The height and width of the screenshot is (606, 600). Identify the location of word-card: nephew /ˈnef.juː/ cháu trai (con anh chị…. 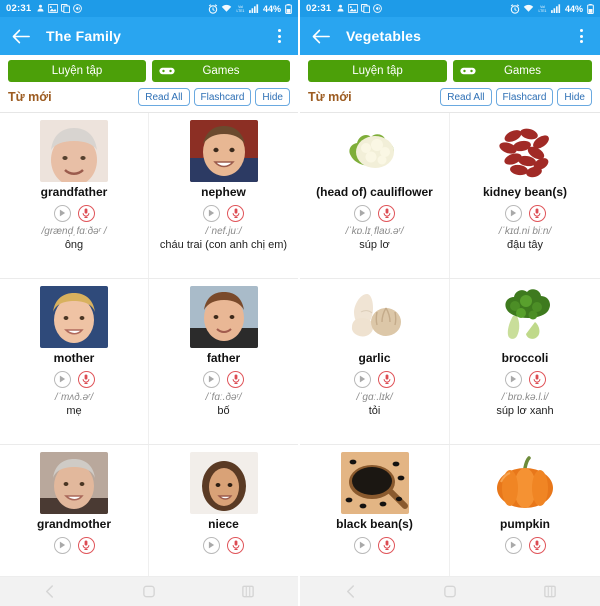
(223, 195).